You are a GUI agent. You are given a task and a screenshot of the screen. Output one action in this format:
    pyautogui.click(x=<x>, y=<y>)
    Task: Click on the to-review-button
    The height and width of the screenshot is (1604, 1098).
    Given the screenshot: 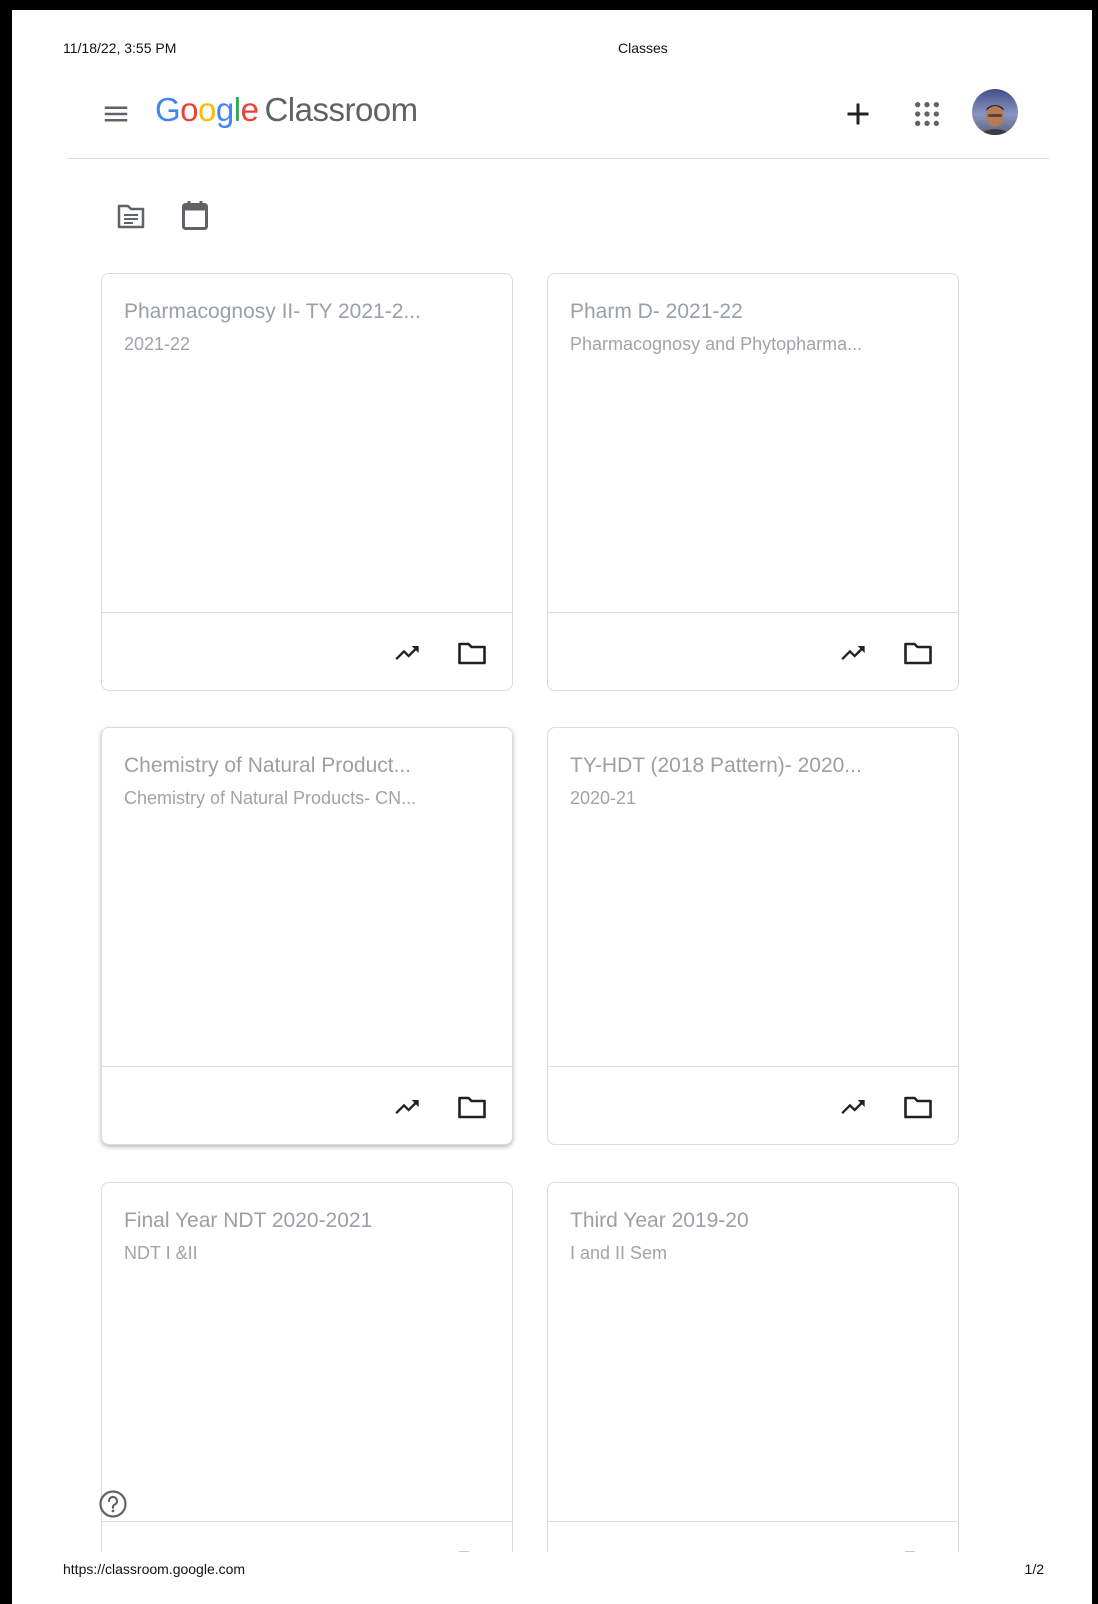 What is the action you would take?
    pyautogui.click(x=131, y=218)
    